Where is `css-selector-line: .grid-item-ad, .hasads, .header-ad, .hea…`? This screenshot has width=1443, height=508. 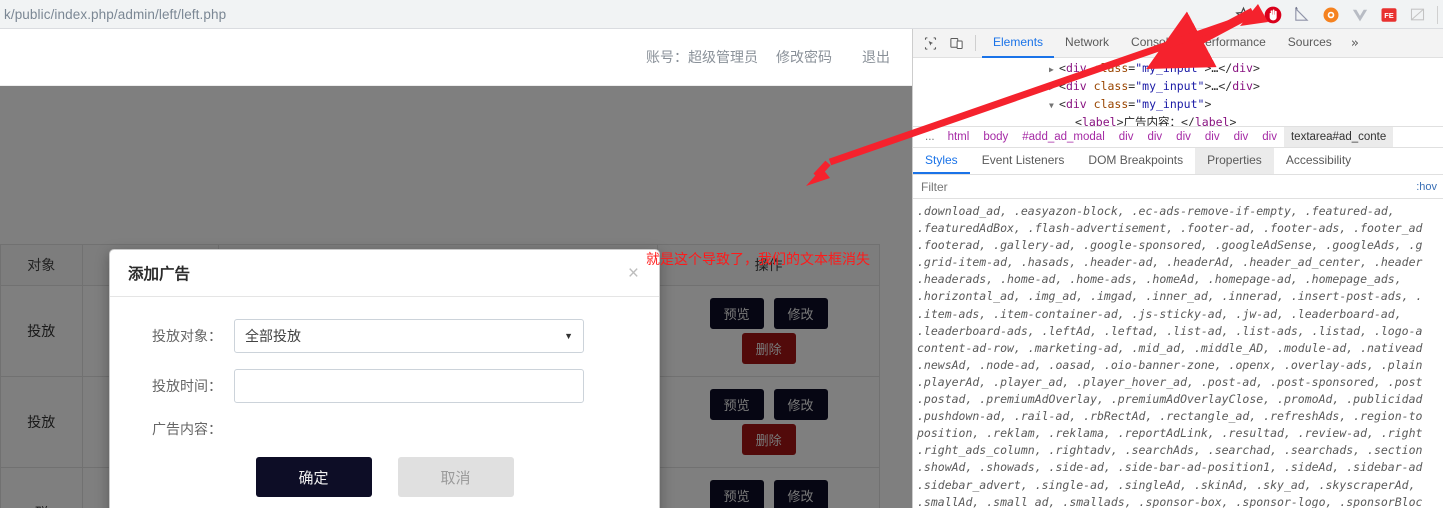 css-selector-line: .grid-item-ad, .hasads, .header-ad, .hea… is located at coordinates (1170, 262).